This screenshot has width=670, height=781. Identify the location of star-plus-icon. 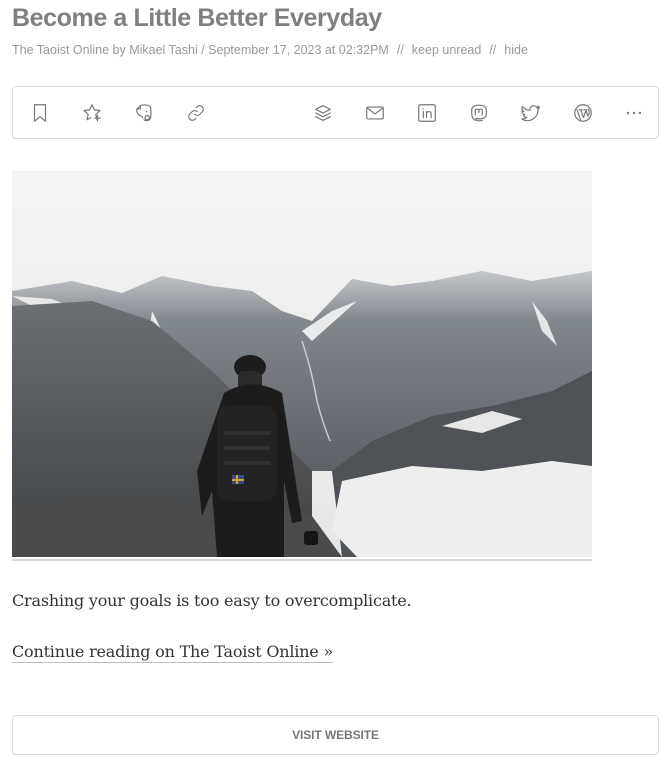
(92, 113).